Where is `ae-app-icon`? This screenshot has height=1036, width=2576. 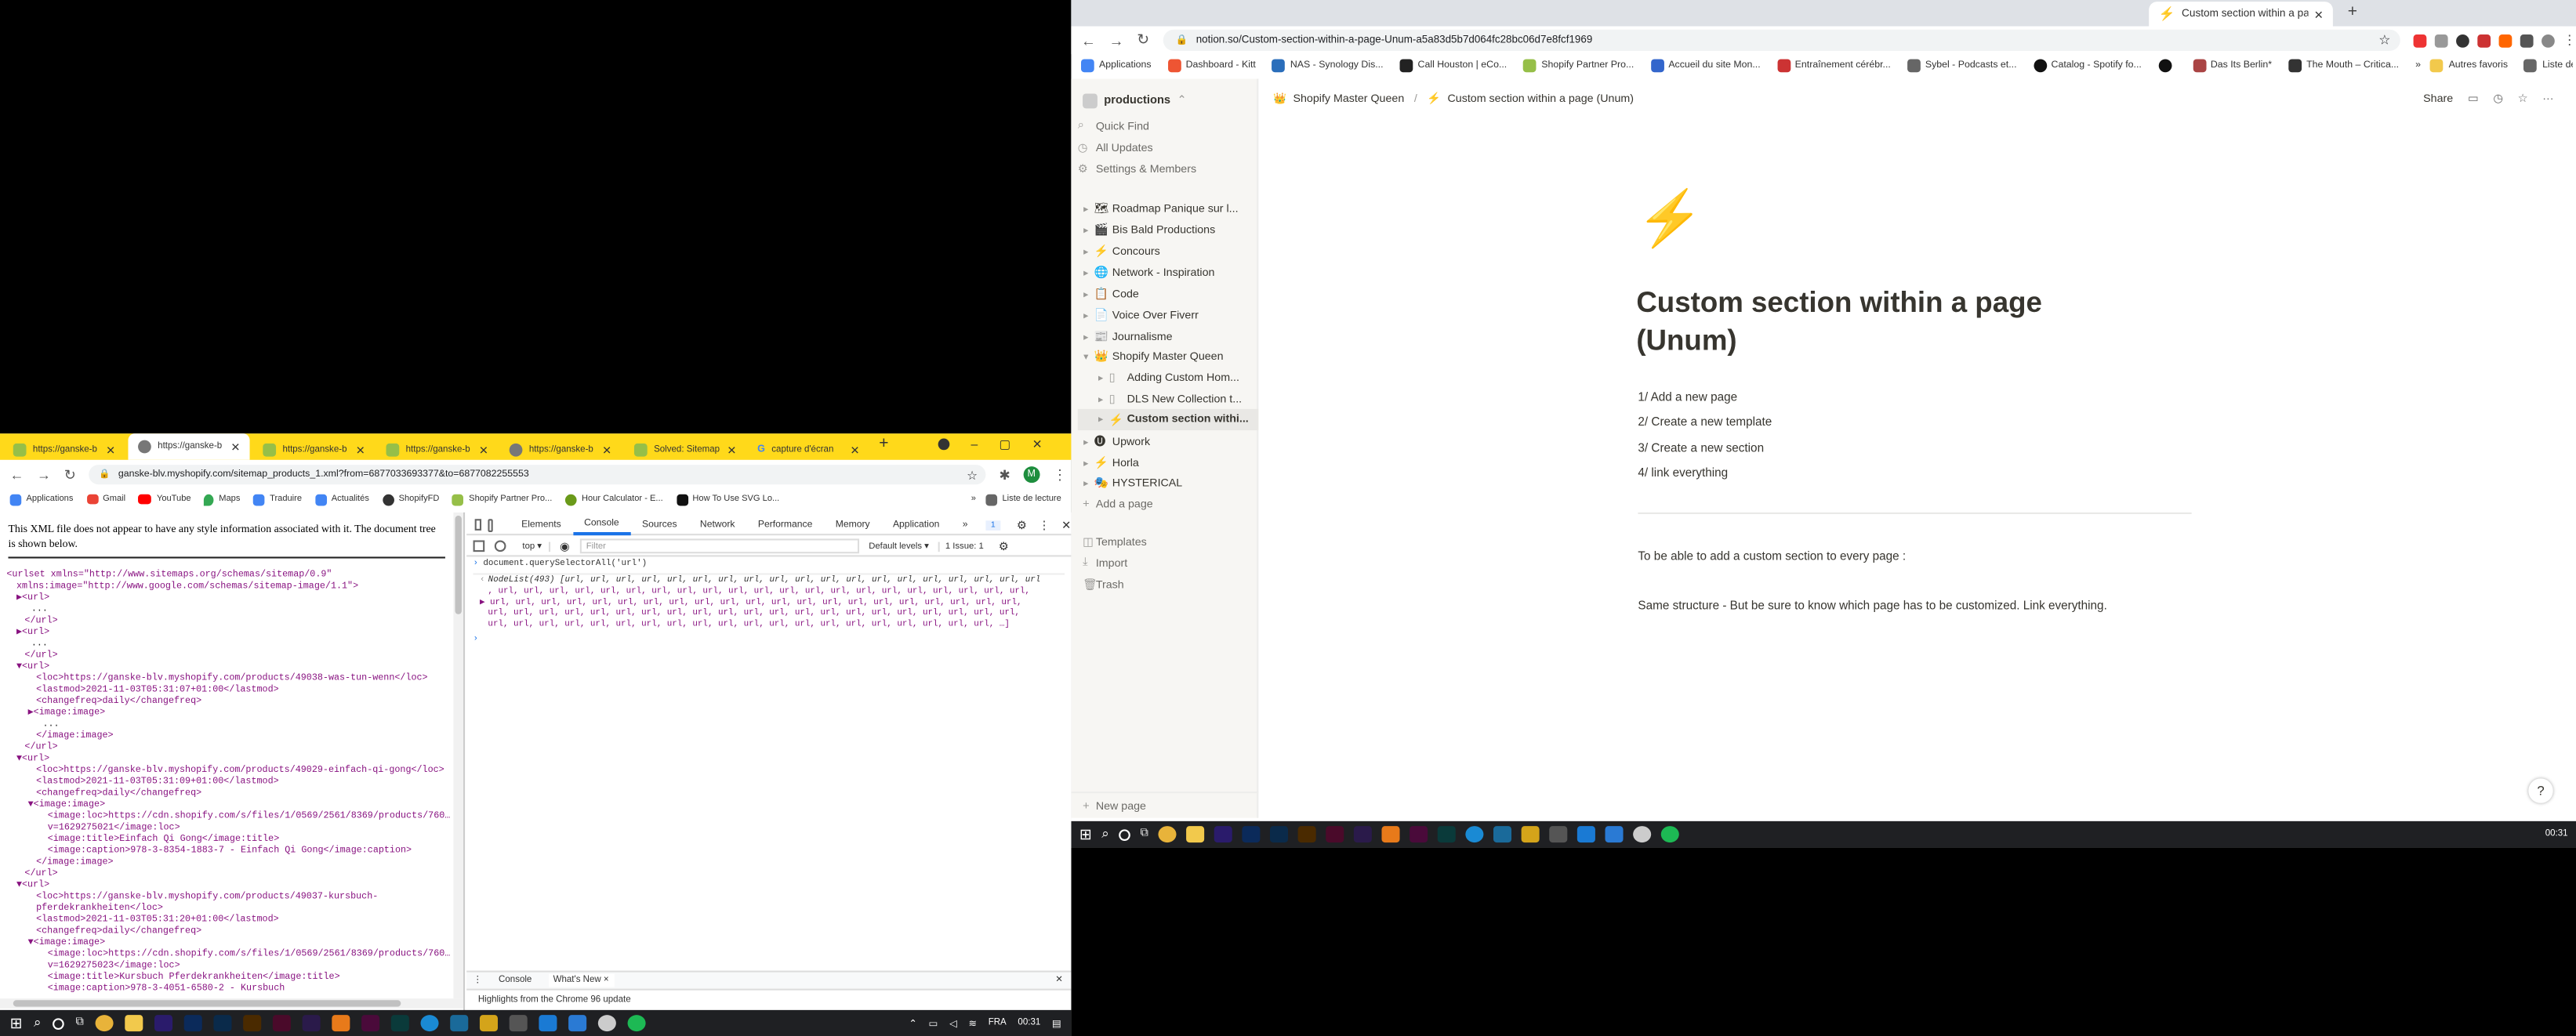
ae-app-icon is located at coordinates (1362, 834).